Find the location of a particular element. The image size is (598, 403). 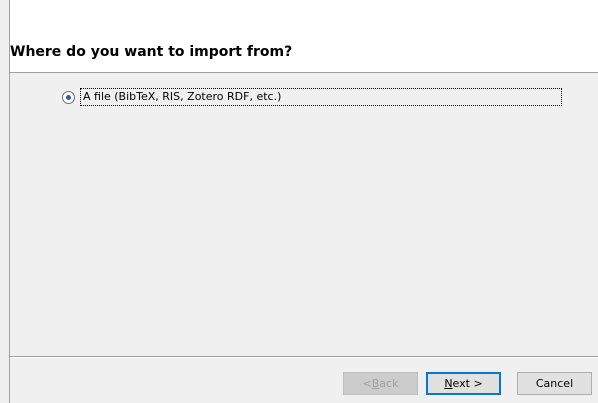

back-button-mnemonic: B is located at coordinates (375, 383).